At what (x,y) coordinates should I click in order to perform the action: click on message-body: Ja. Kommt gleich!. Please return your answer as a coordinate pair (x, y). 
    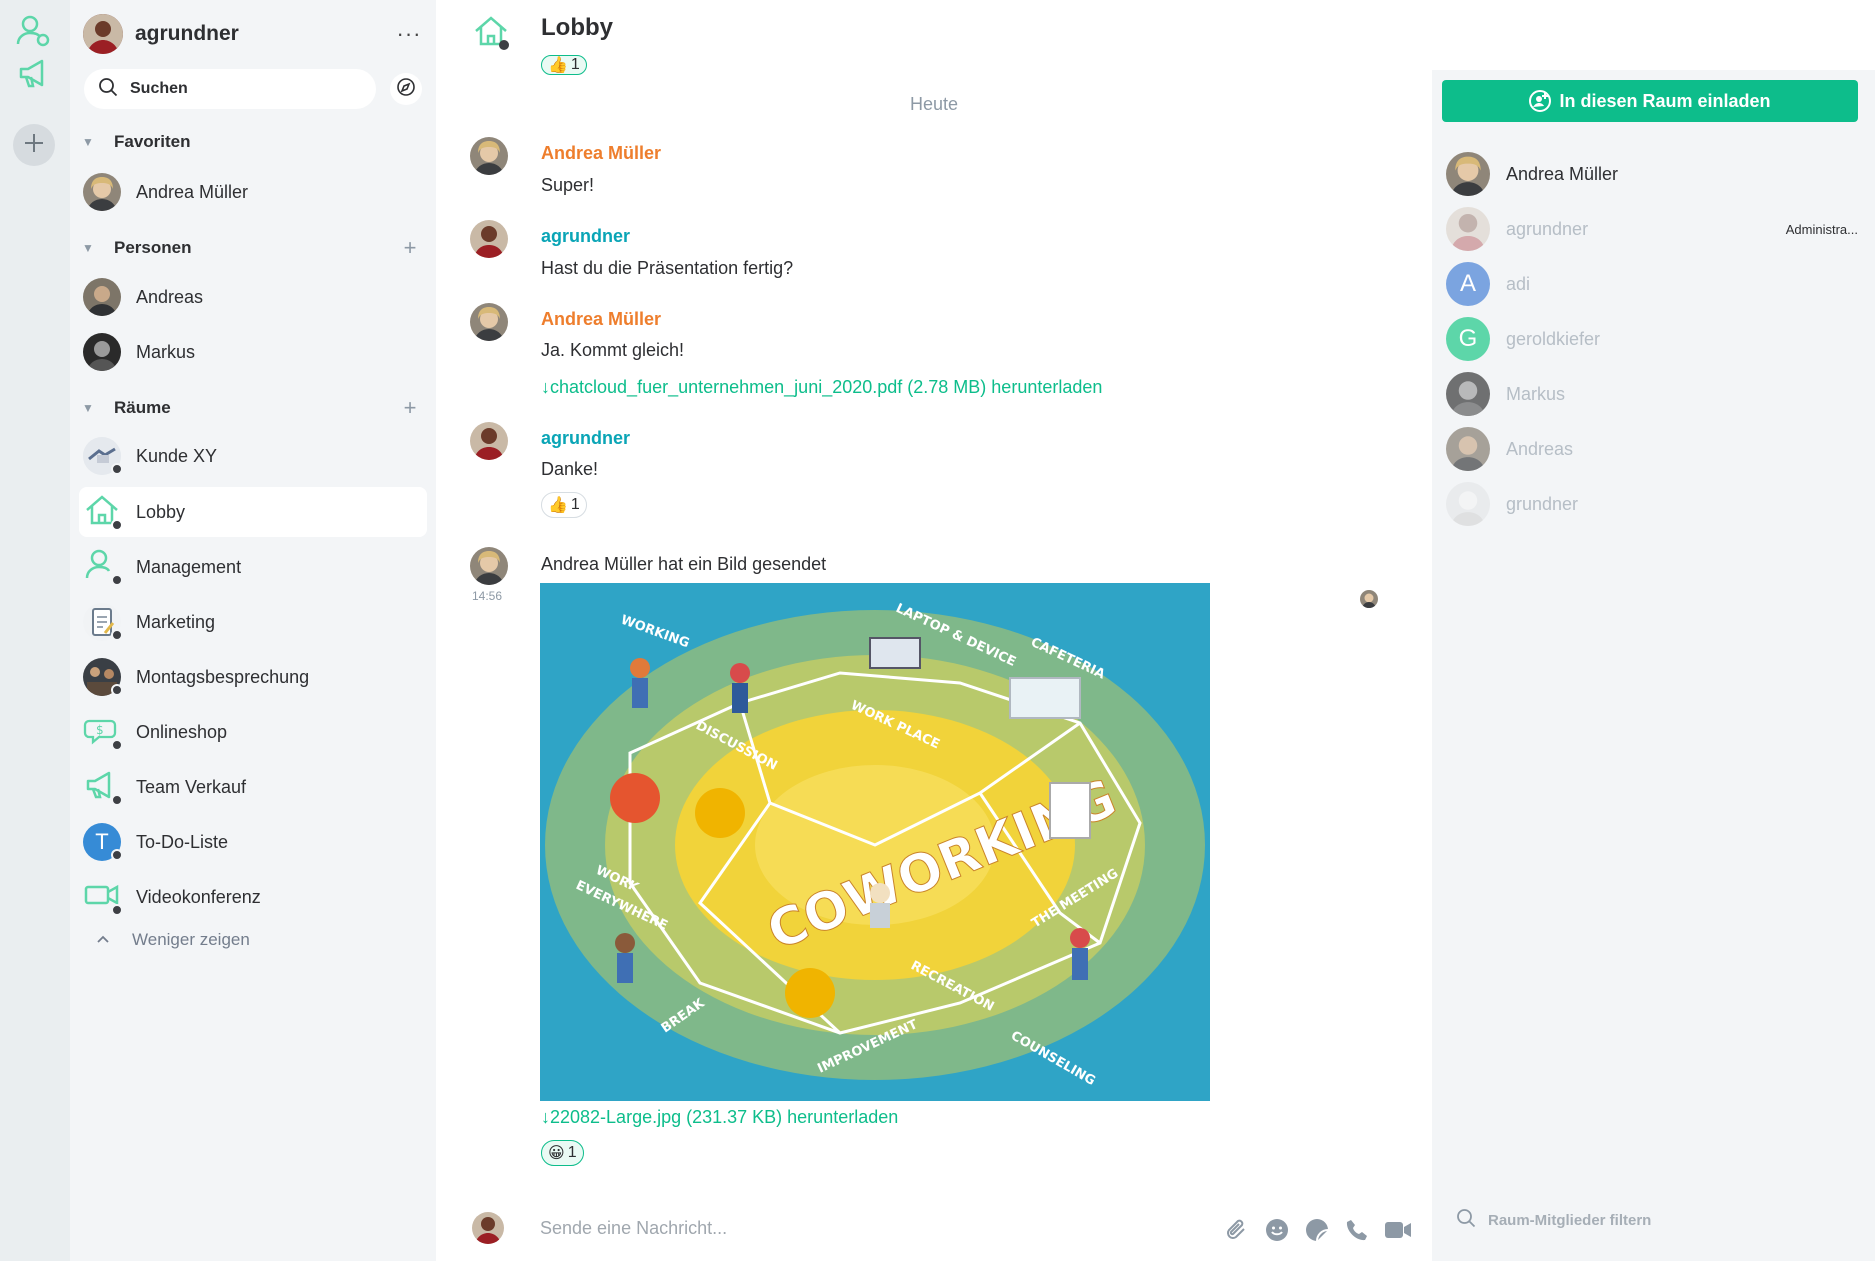
    Looking at the image, I should click on (613, 350).